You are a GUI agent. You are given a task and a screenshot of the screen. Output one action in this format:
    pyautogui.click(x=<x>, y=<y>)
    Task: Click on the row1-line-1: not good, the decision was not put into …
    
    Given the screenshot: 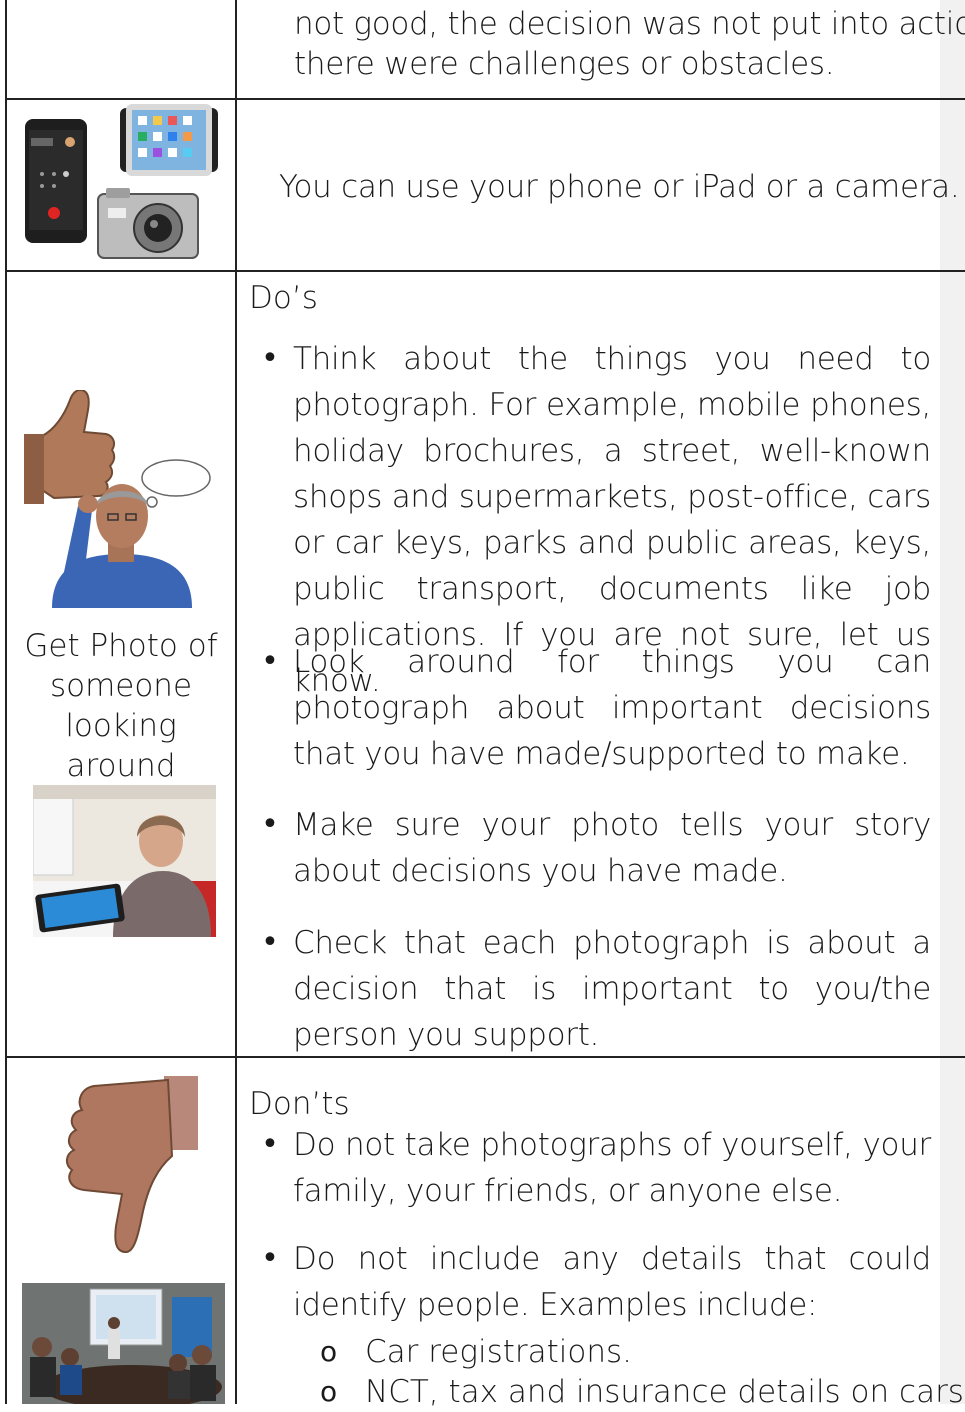 What is the action you would take?
    pyautogui.click(x=629, y=24)
    